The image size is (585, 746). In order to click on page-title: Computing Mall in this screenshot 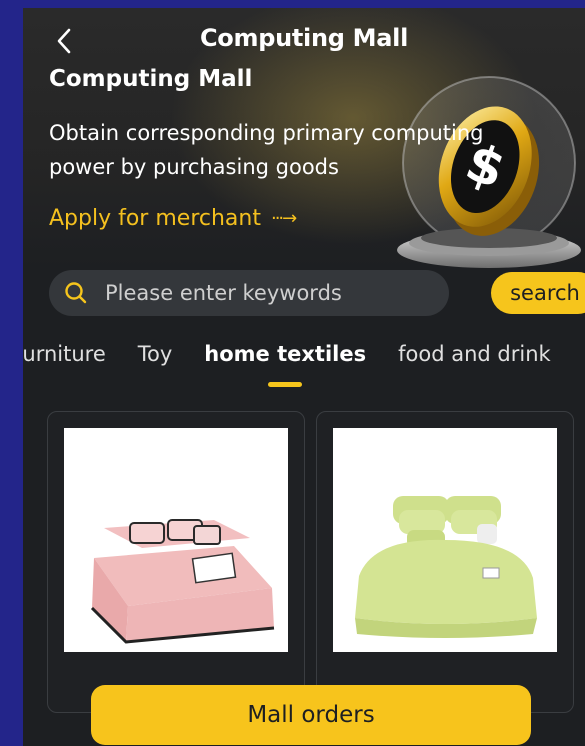, I will do `click(304, 38)`.